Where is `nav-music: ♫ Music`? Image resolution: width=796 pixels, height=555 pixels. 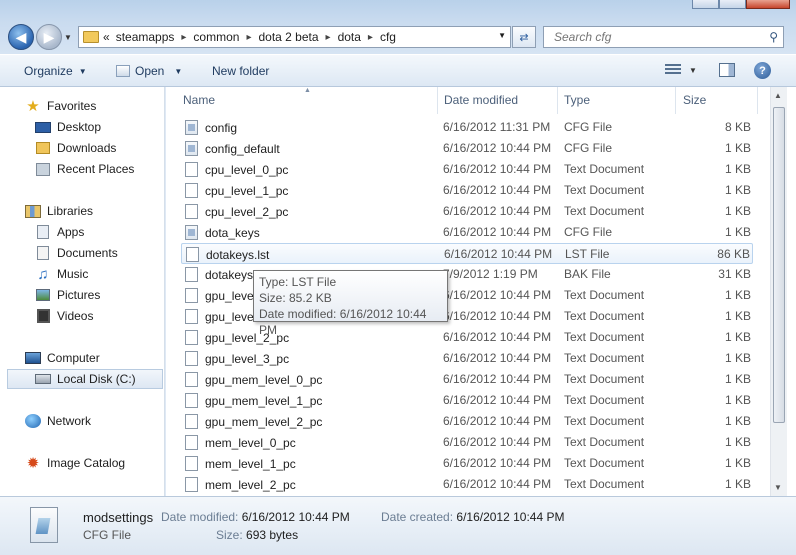
nav-music: ♫ Music is located at coordinates (82, 274).